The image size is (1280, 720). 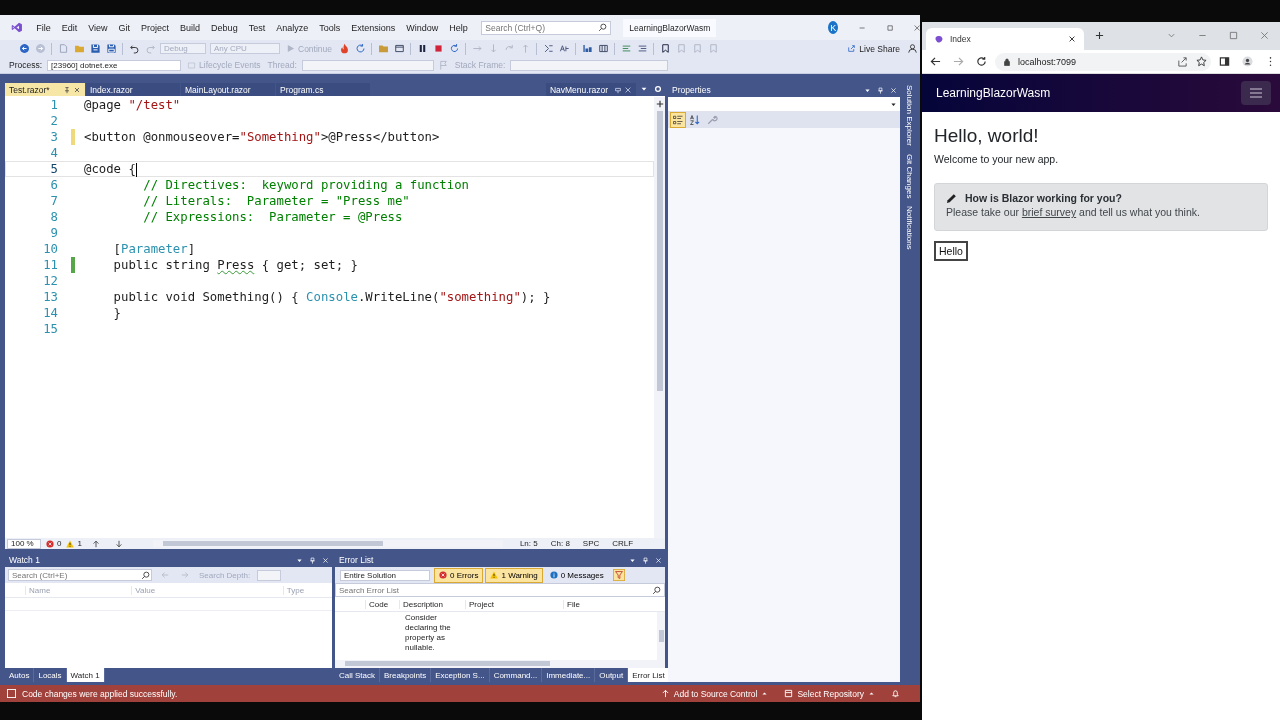 What do you see at coordinates (909, 176) in the screenshot?
I see `side-tab: Git Changes` at bounding box center [909, 176].